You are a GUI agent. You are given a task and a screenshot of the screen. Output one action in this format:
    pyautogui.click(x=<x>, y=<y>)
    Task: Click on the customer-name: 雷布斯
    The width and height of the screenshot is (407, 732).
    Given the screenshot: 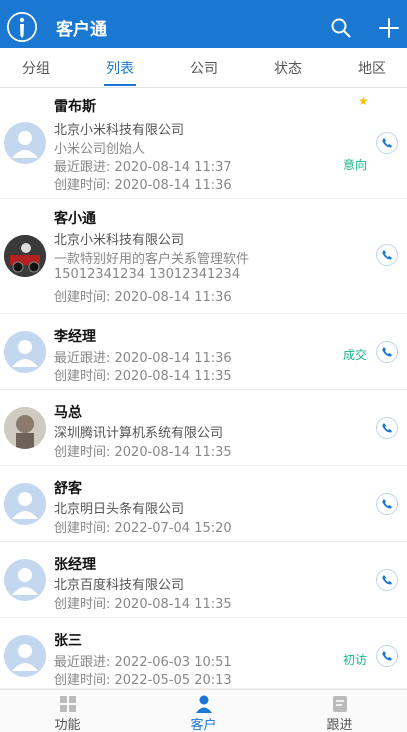 What is the action you would take?
    pyautogui.click(x=75, y=107)
    